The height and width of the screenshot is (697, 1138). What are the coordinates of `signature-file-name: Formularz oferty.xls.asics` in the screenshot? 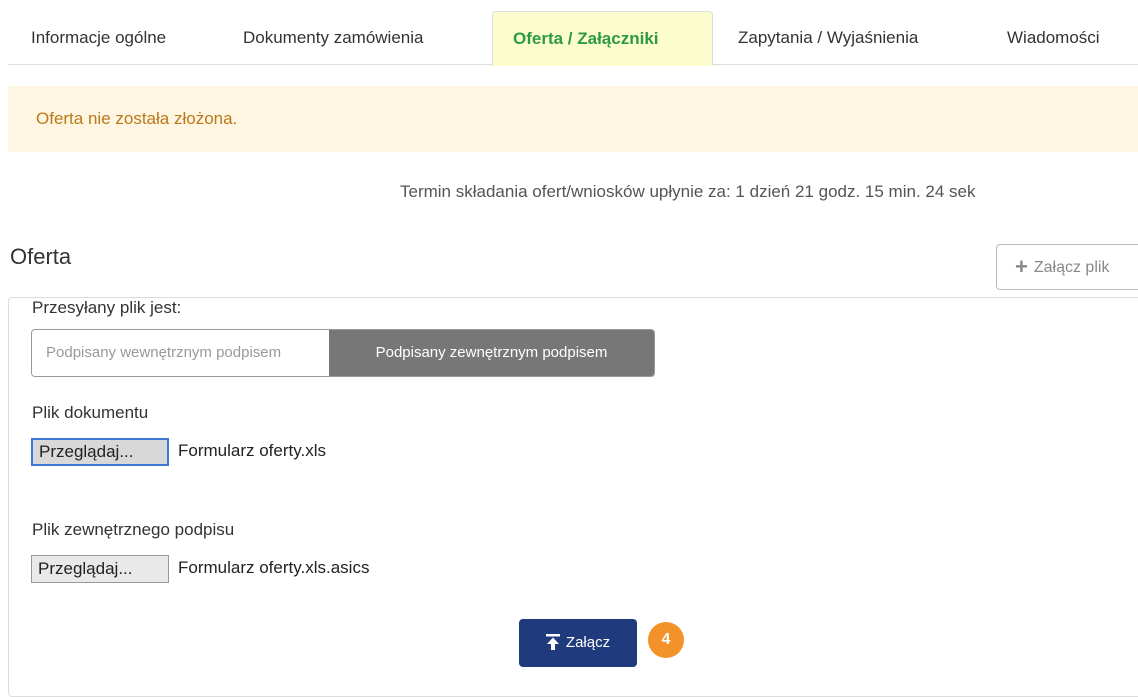 It's located at (274, 567).